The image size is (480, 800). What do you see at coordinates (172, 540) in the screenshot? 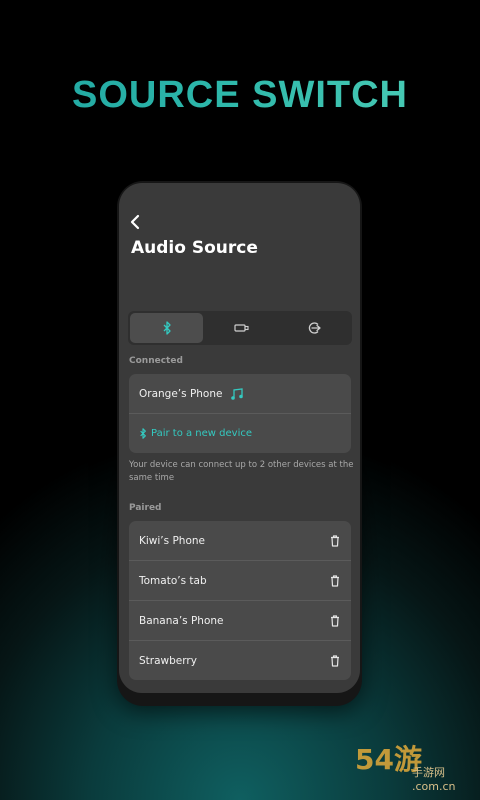
I see `paired-device-name: Kiwi’s Phone` at bounding box center [172, 540].